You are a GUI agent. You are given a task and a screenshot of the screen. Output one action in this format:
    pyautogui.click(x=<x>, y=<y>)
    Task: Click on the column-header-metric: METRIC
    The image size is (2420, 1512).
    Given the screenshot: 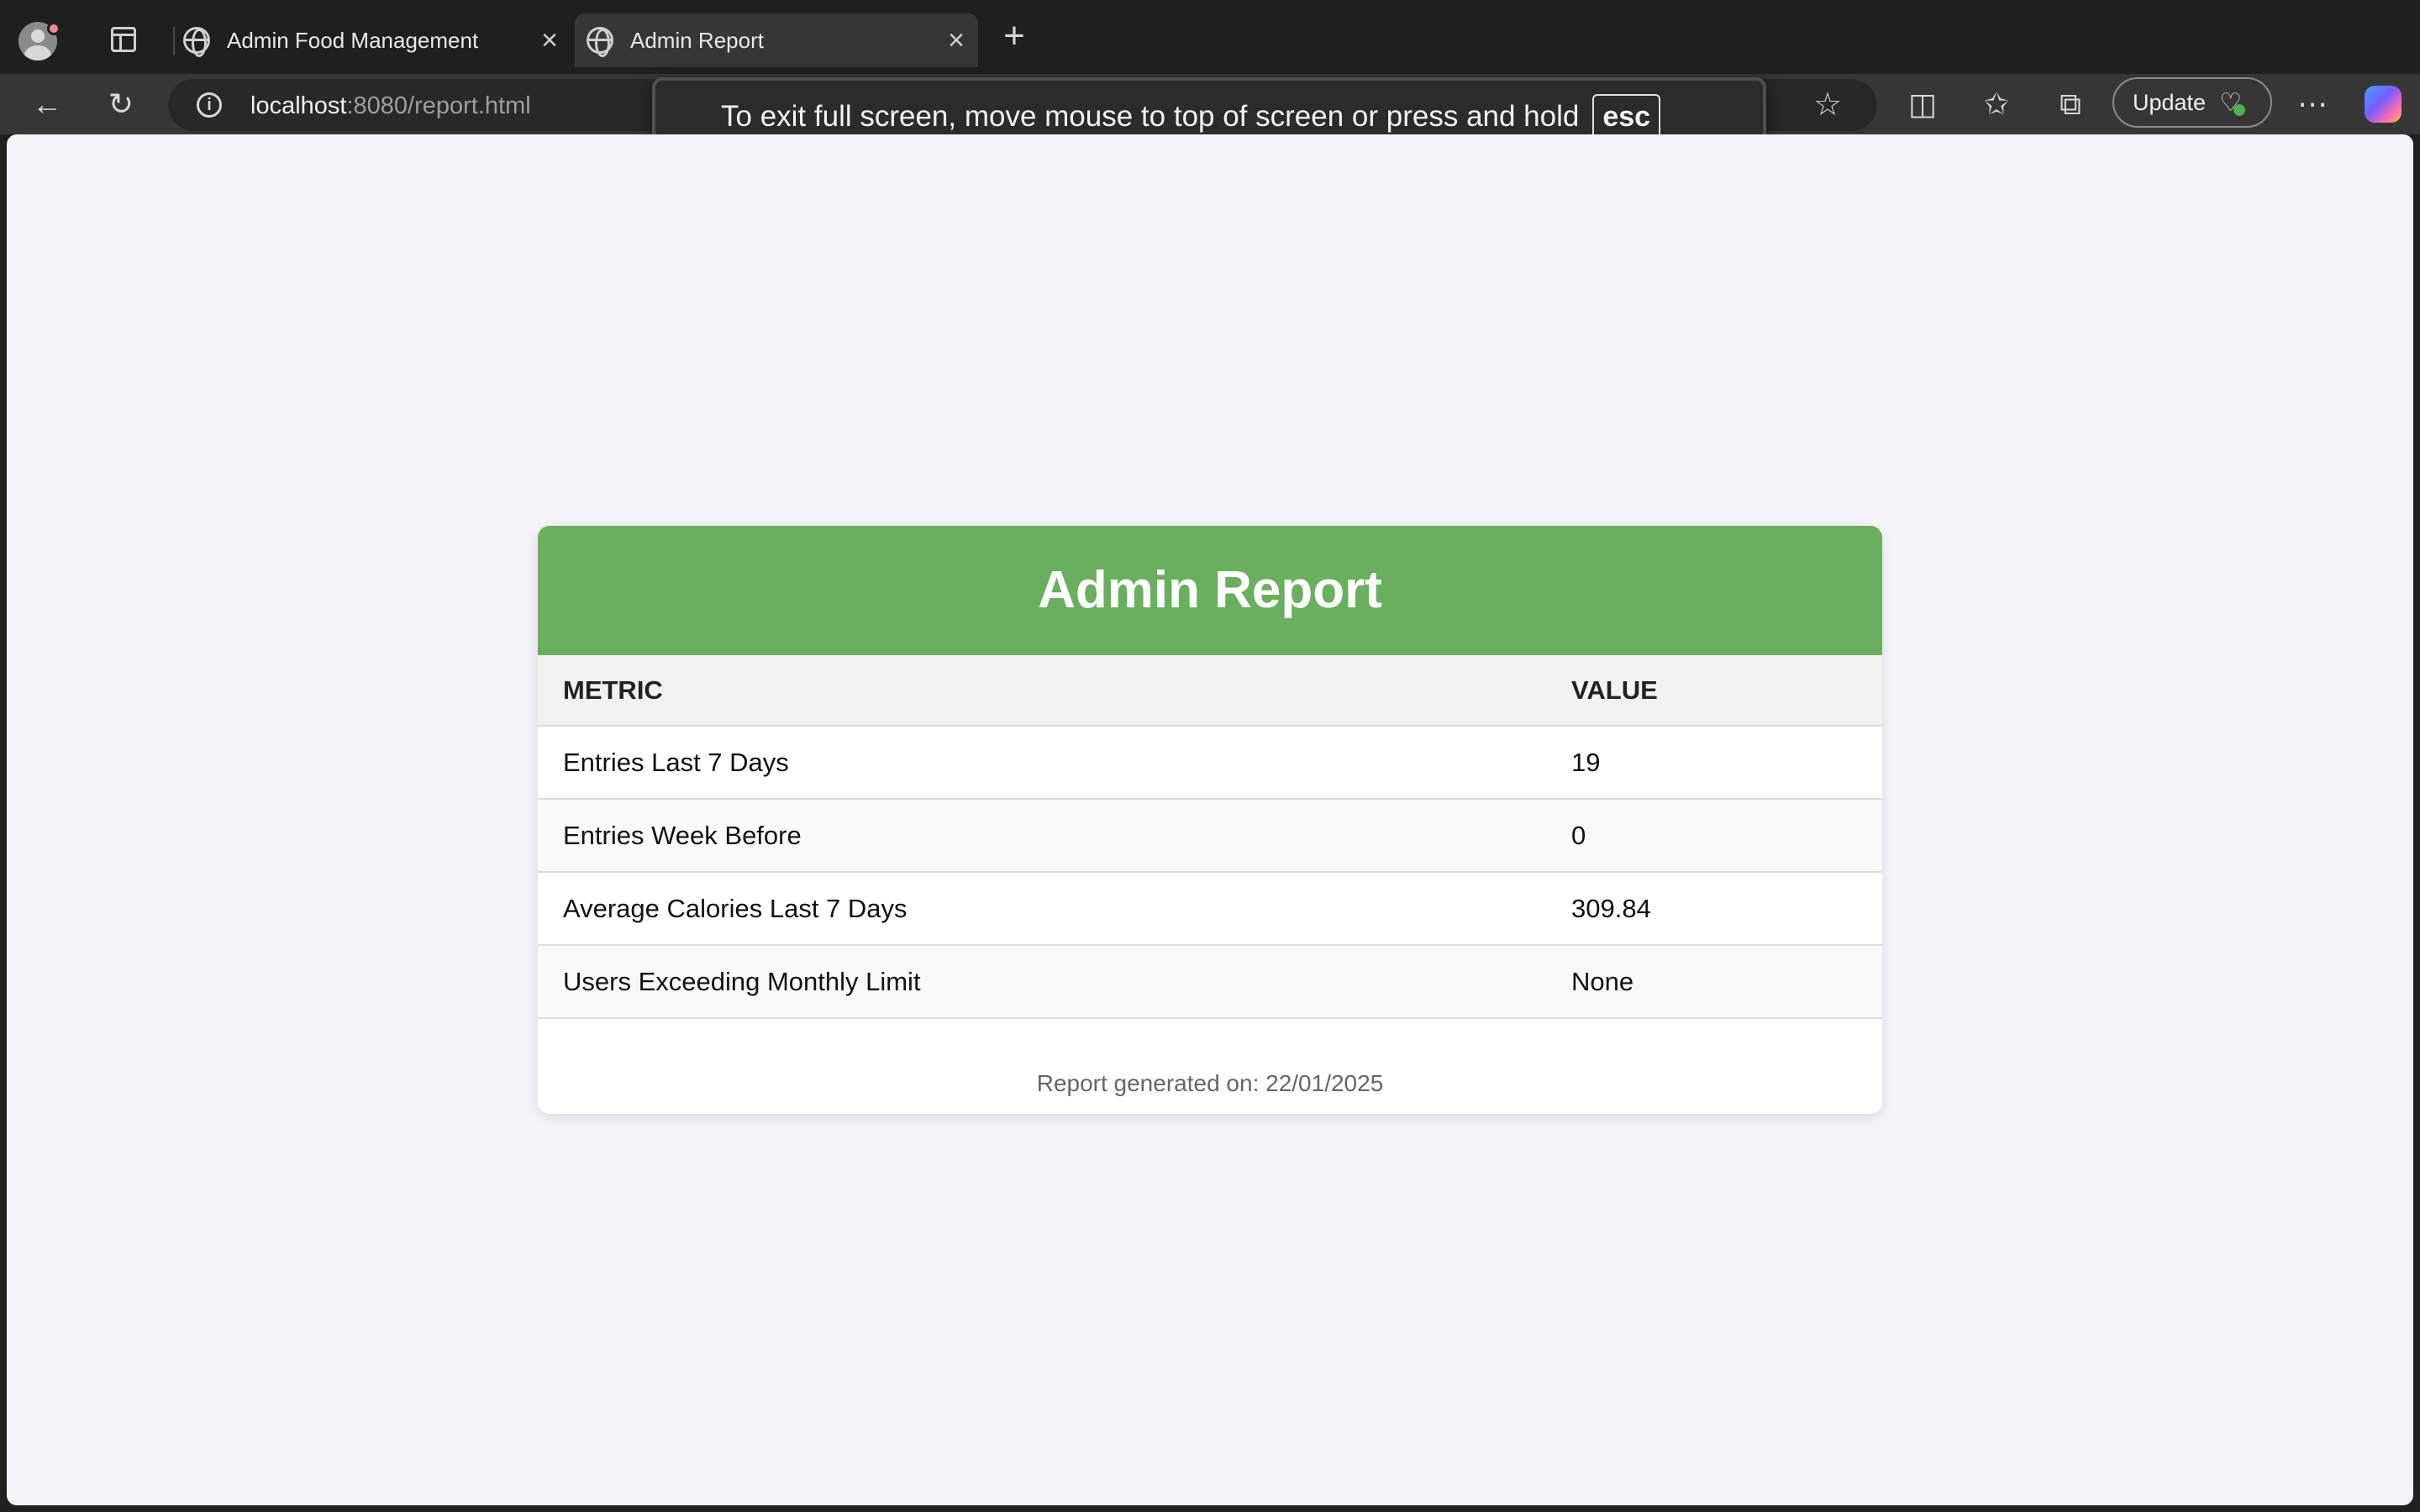 What is the action you would take?
    pyautogui.click(x=1042, y=690)
    